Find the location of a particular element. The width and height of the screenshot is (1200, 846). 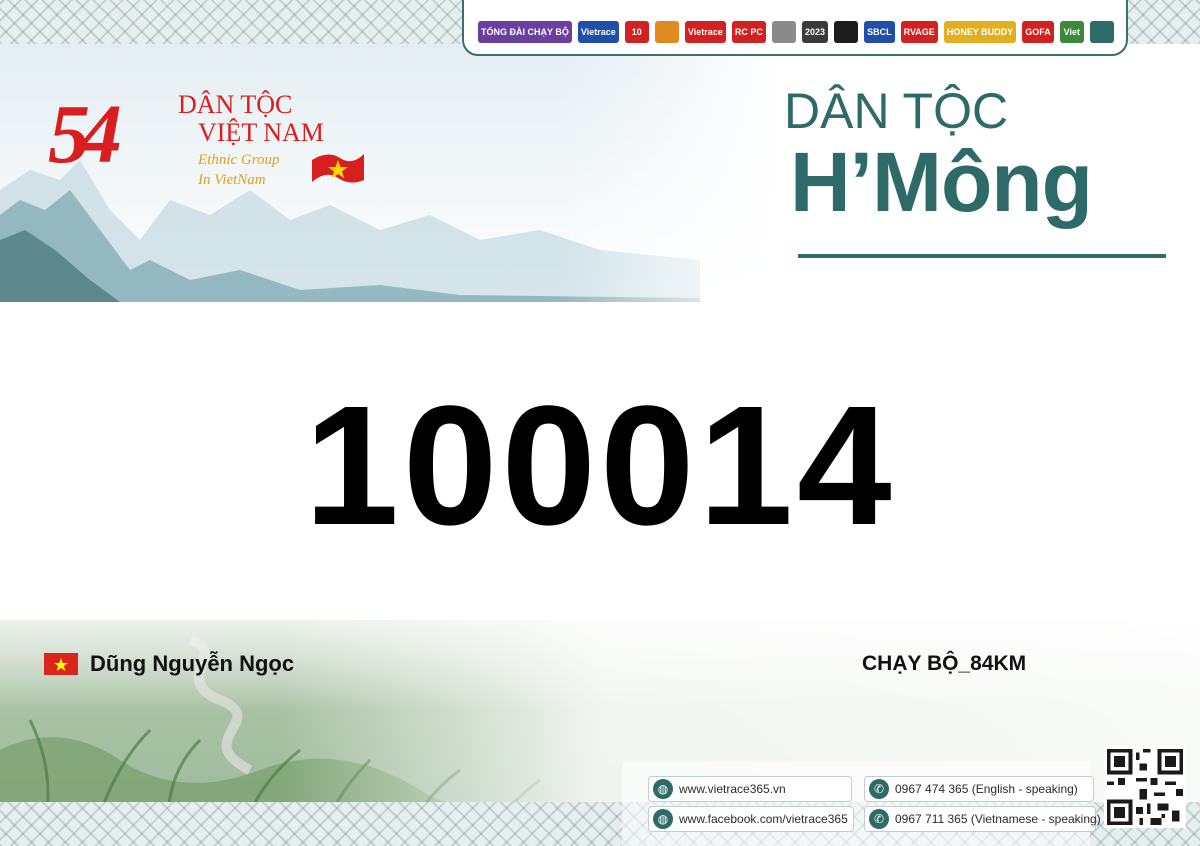

contact-box is located at coordinates (856, 804).